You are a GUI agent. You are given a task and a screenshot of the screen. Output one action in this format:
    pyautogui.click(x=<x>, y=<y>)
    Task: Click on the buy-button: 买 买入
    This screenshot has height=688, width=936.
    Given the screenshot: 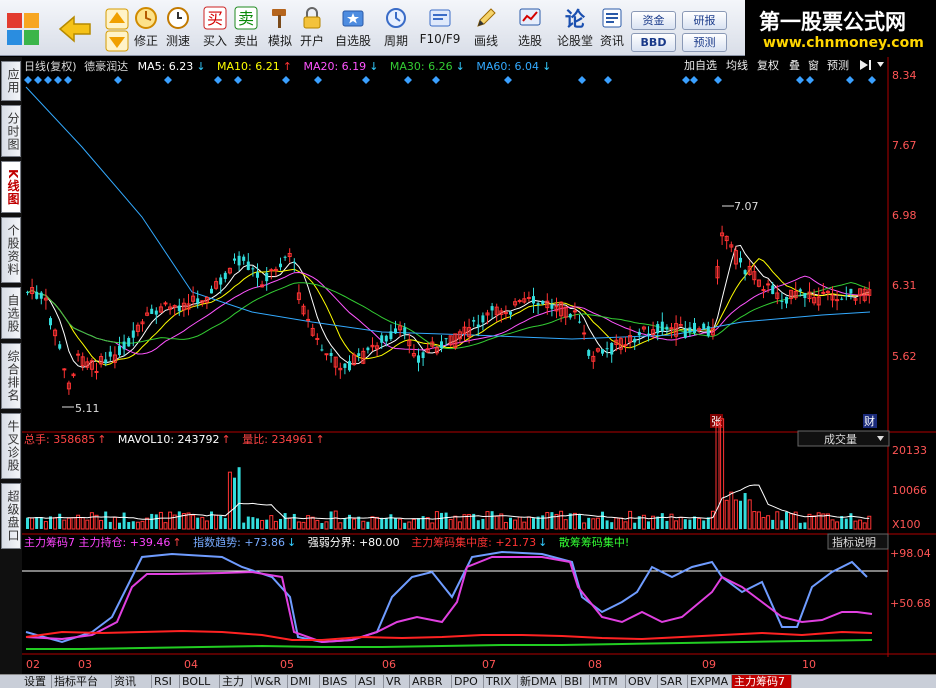 What is the action you would take?
    pyautogui.click(x=215, y=30)
    